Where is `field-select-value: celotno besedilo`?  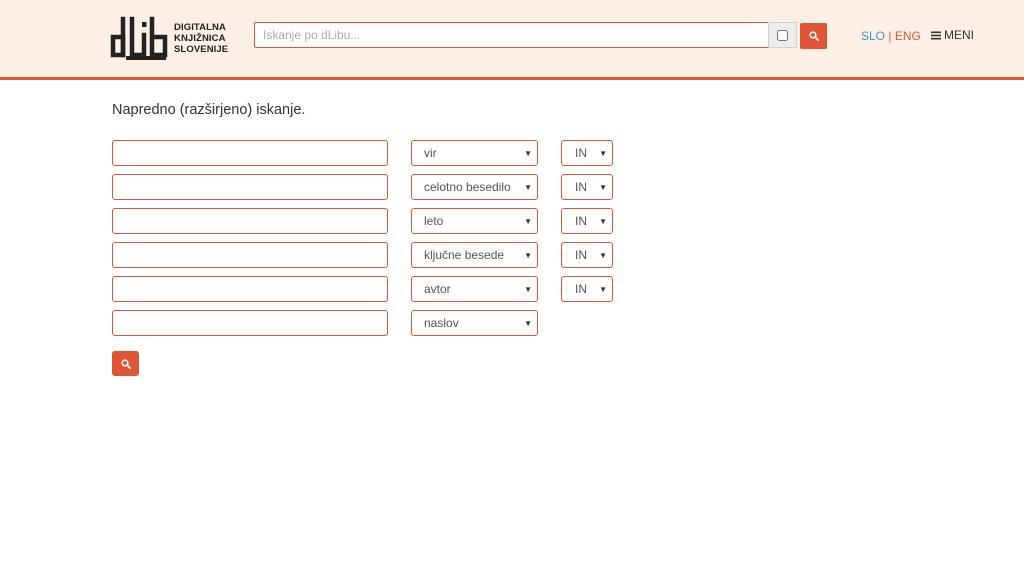
field-select-value: celotno besedilo is located at coordinates (467, 187).